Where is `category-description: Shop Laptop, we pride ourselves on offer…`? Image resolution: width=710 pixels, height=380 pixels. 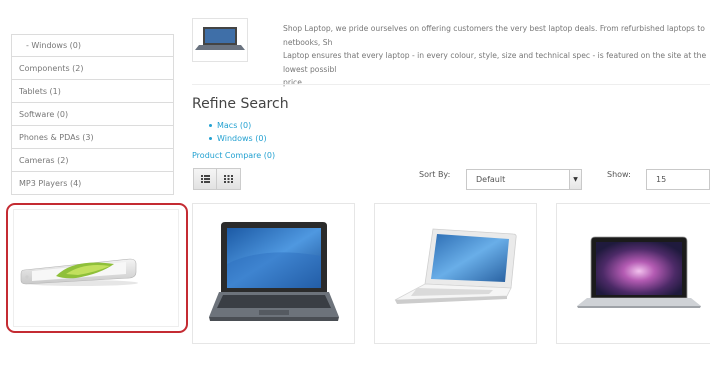
category-description: Shop Laptop, we pride ourselves on offer… is located at coordinates (496, 56).